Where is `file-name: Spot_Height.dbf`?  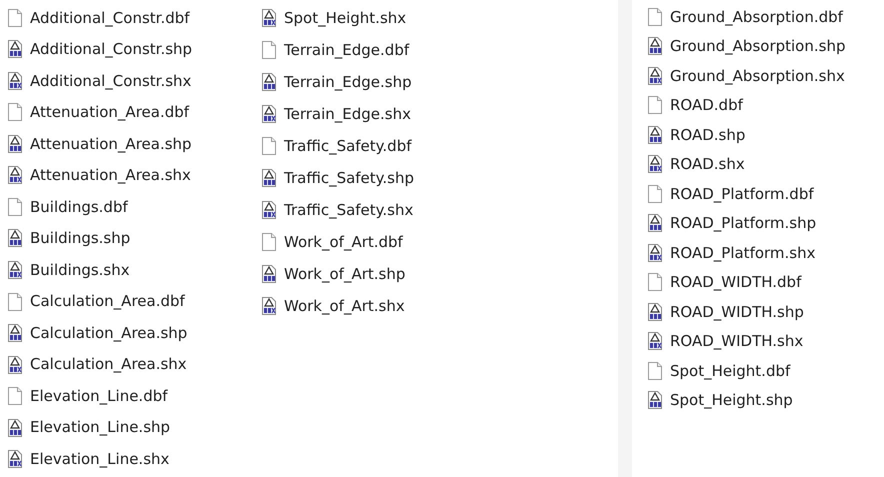 file-name: Spot_Height.dbf is located at coordinates (730, 371).